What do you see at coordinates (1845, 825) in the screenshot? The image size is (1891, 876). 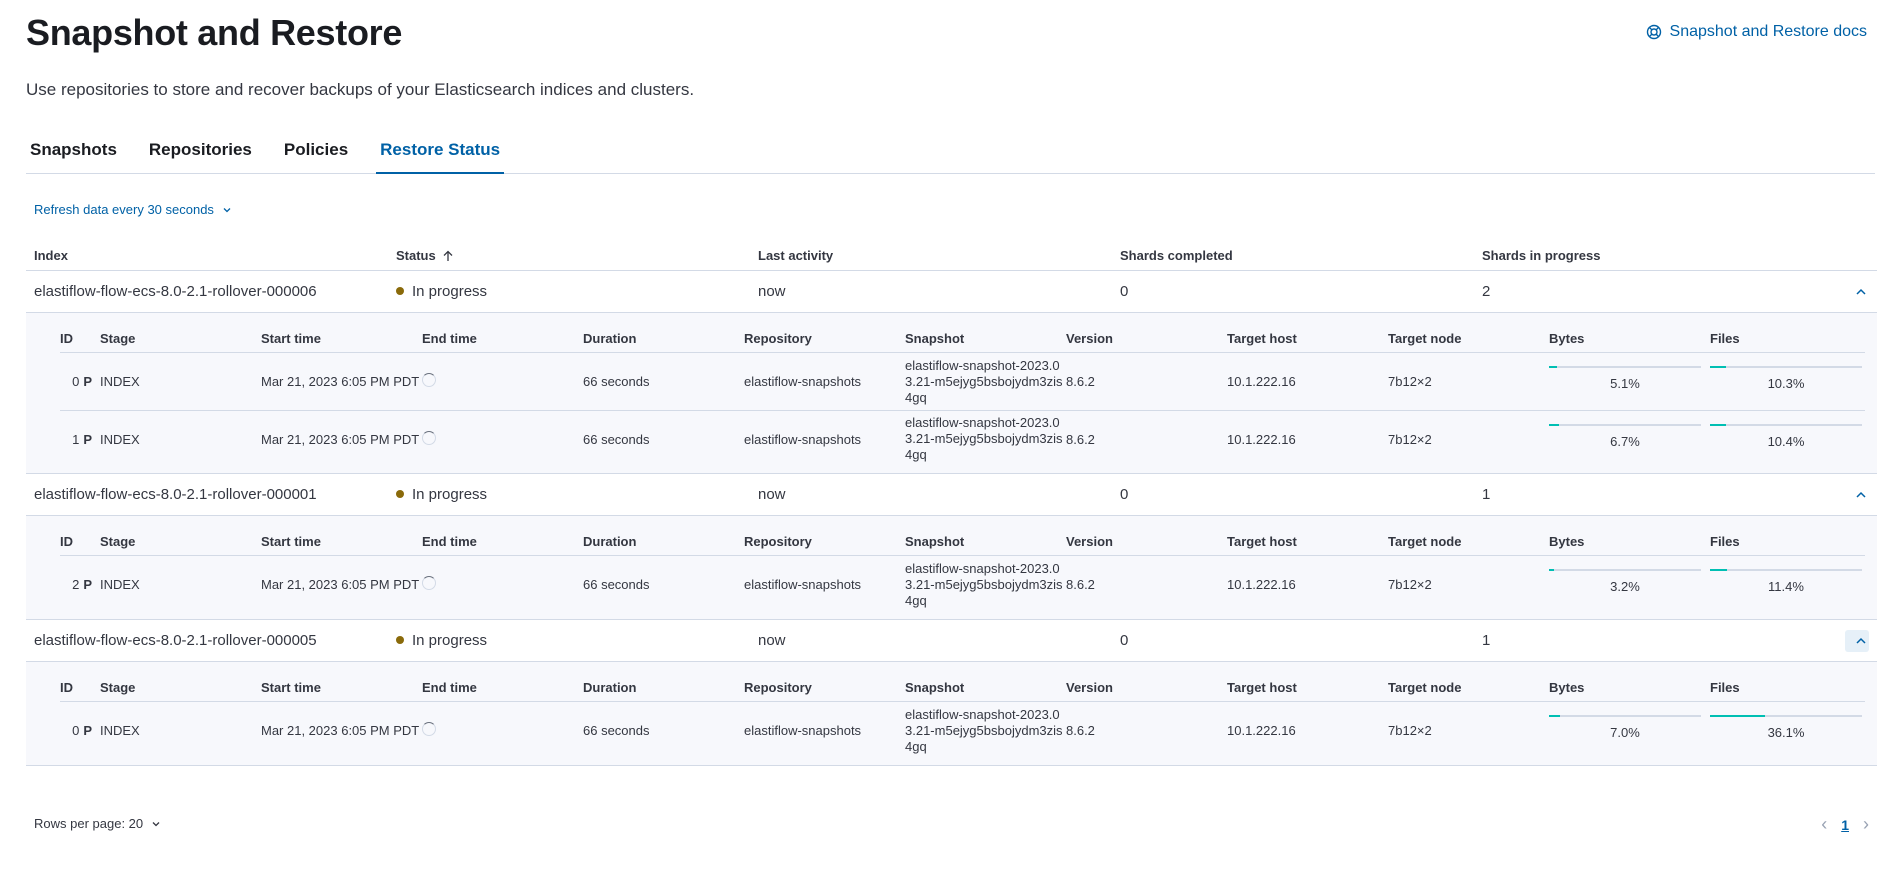 I see `page-number-button: 1` at bounding box center [1845, 825].